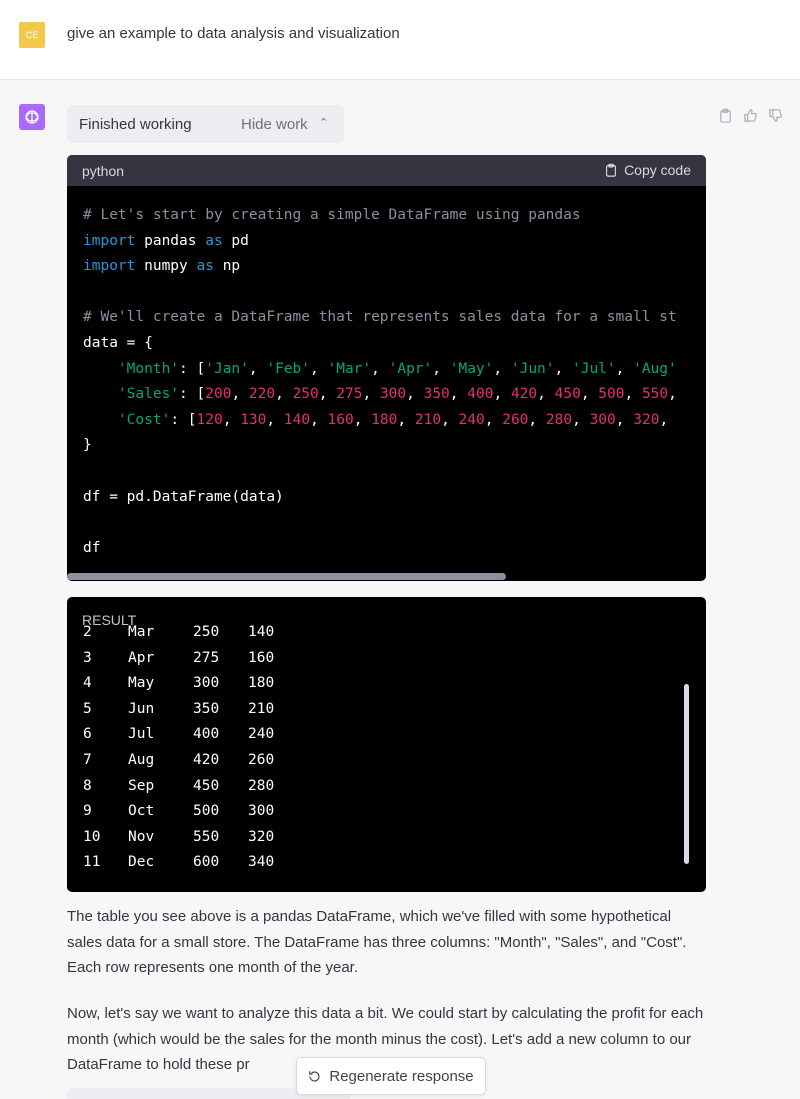  What do you see at coordinates (209, 419) in the screenshot?
I see `code-token: 120` at bounding box center [209, 419].